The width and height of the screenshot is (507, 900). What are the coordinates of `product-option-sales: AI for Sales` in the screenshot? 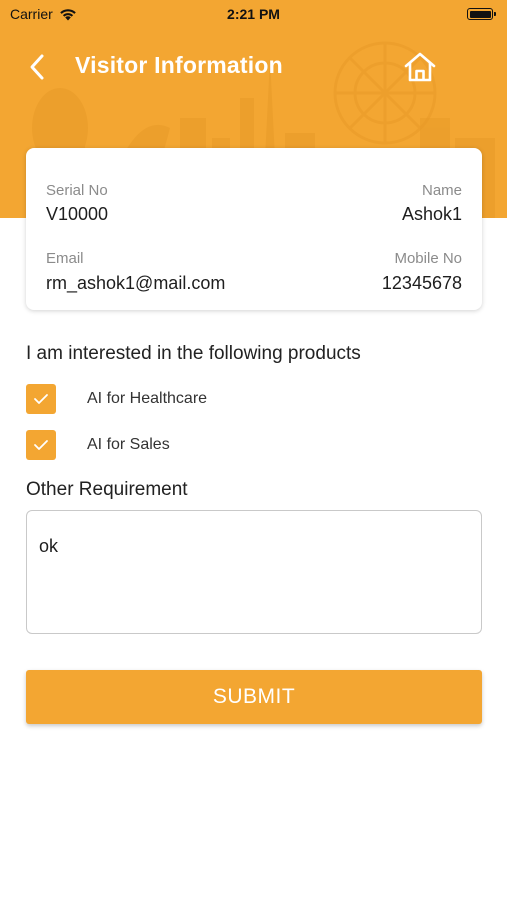 It's located at (98, 445).